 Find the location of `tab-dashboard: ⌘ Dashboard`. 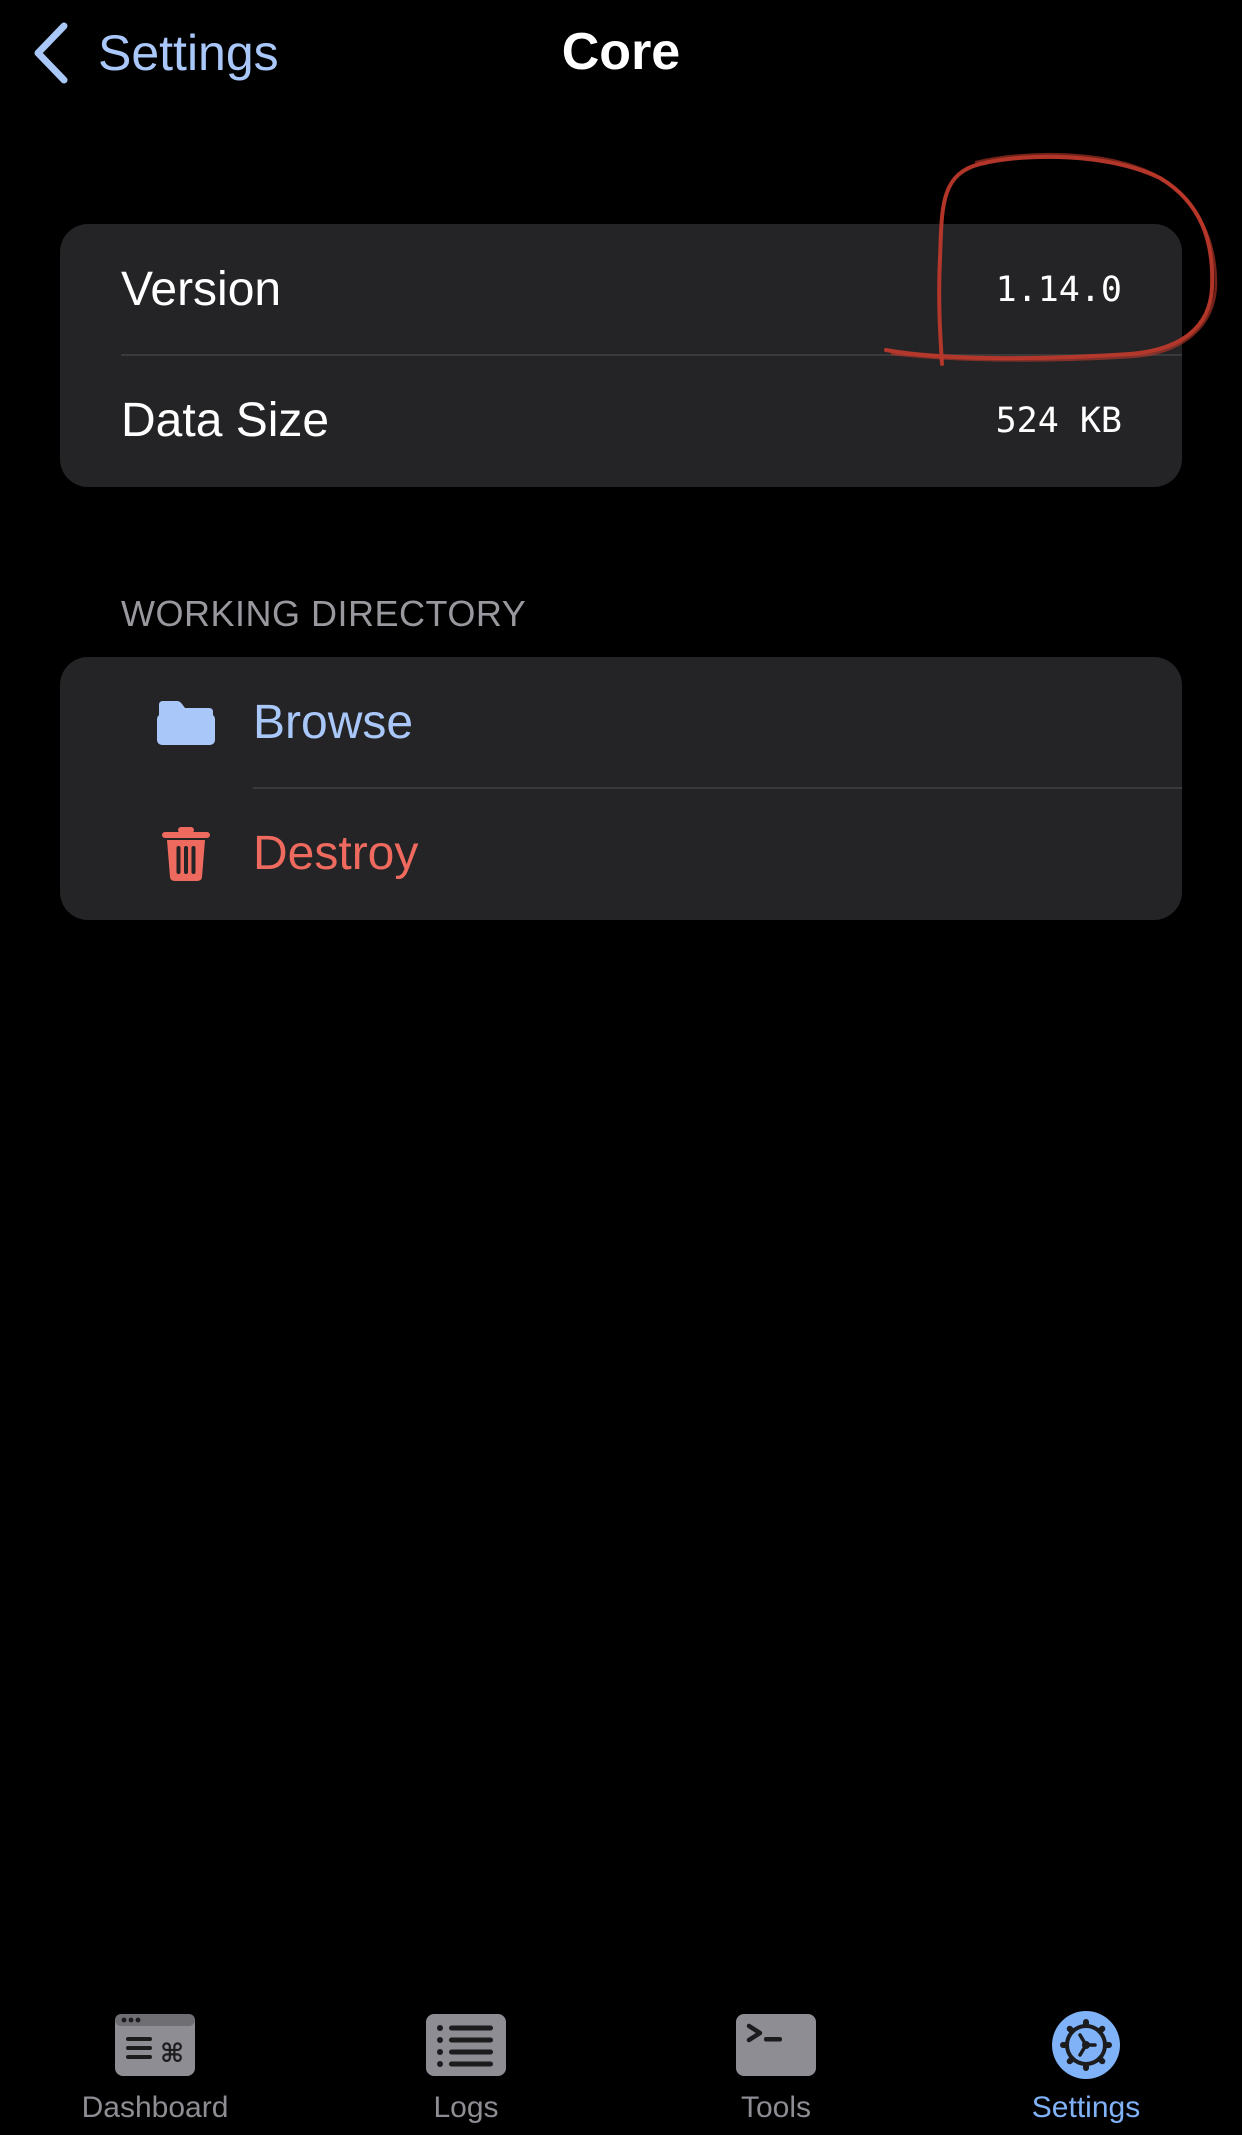

tab-dashboard: ⌘ Dashboard is located at coordinates (155, 2062).